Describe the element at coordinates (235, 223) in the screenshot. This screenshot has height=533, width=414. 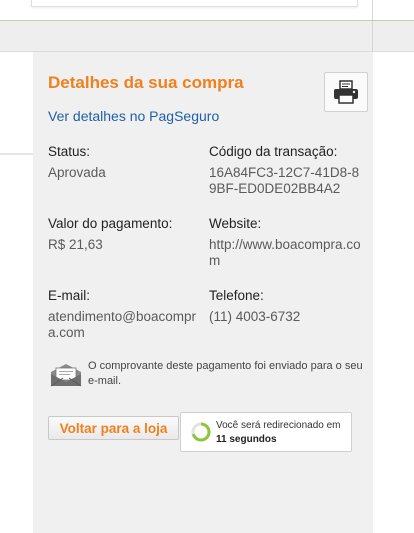
I see `website-label: Website:` at that location.